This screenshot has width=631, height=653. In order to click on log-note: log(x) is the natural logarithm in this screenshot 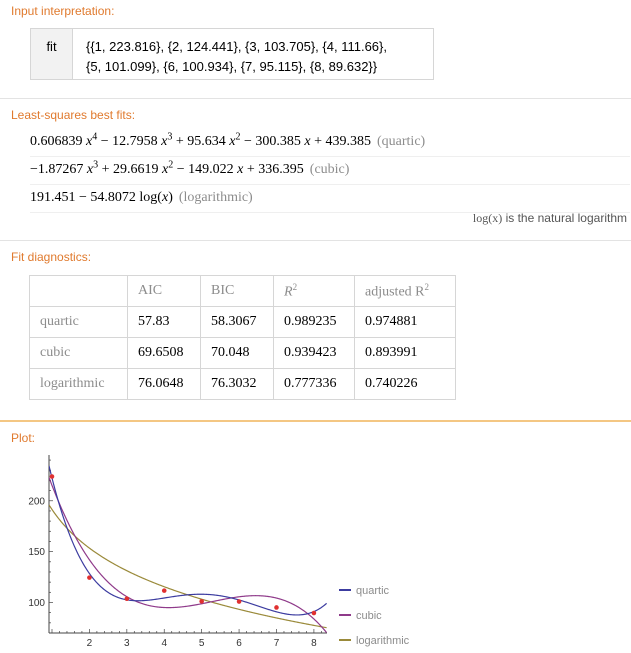, I will do `click(550, 218)`.